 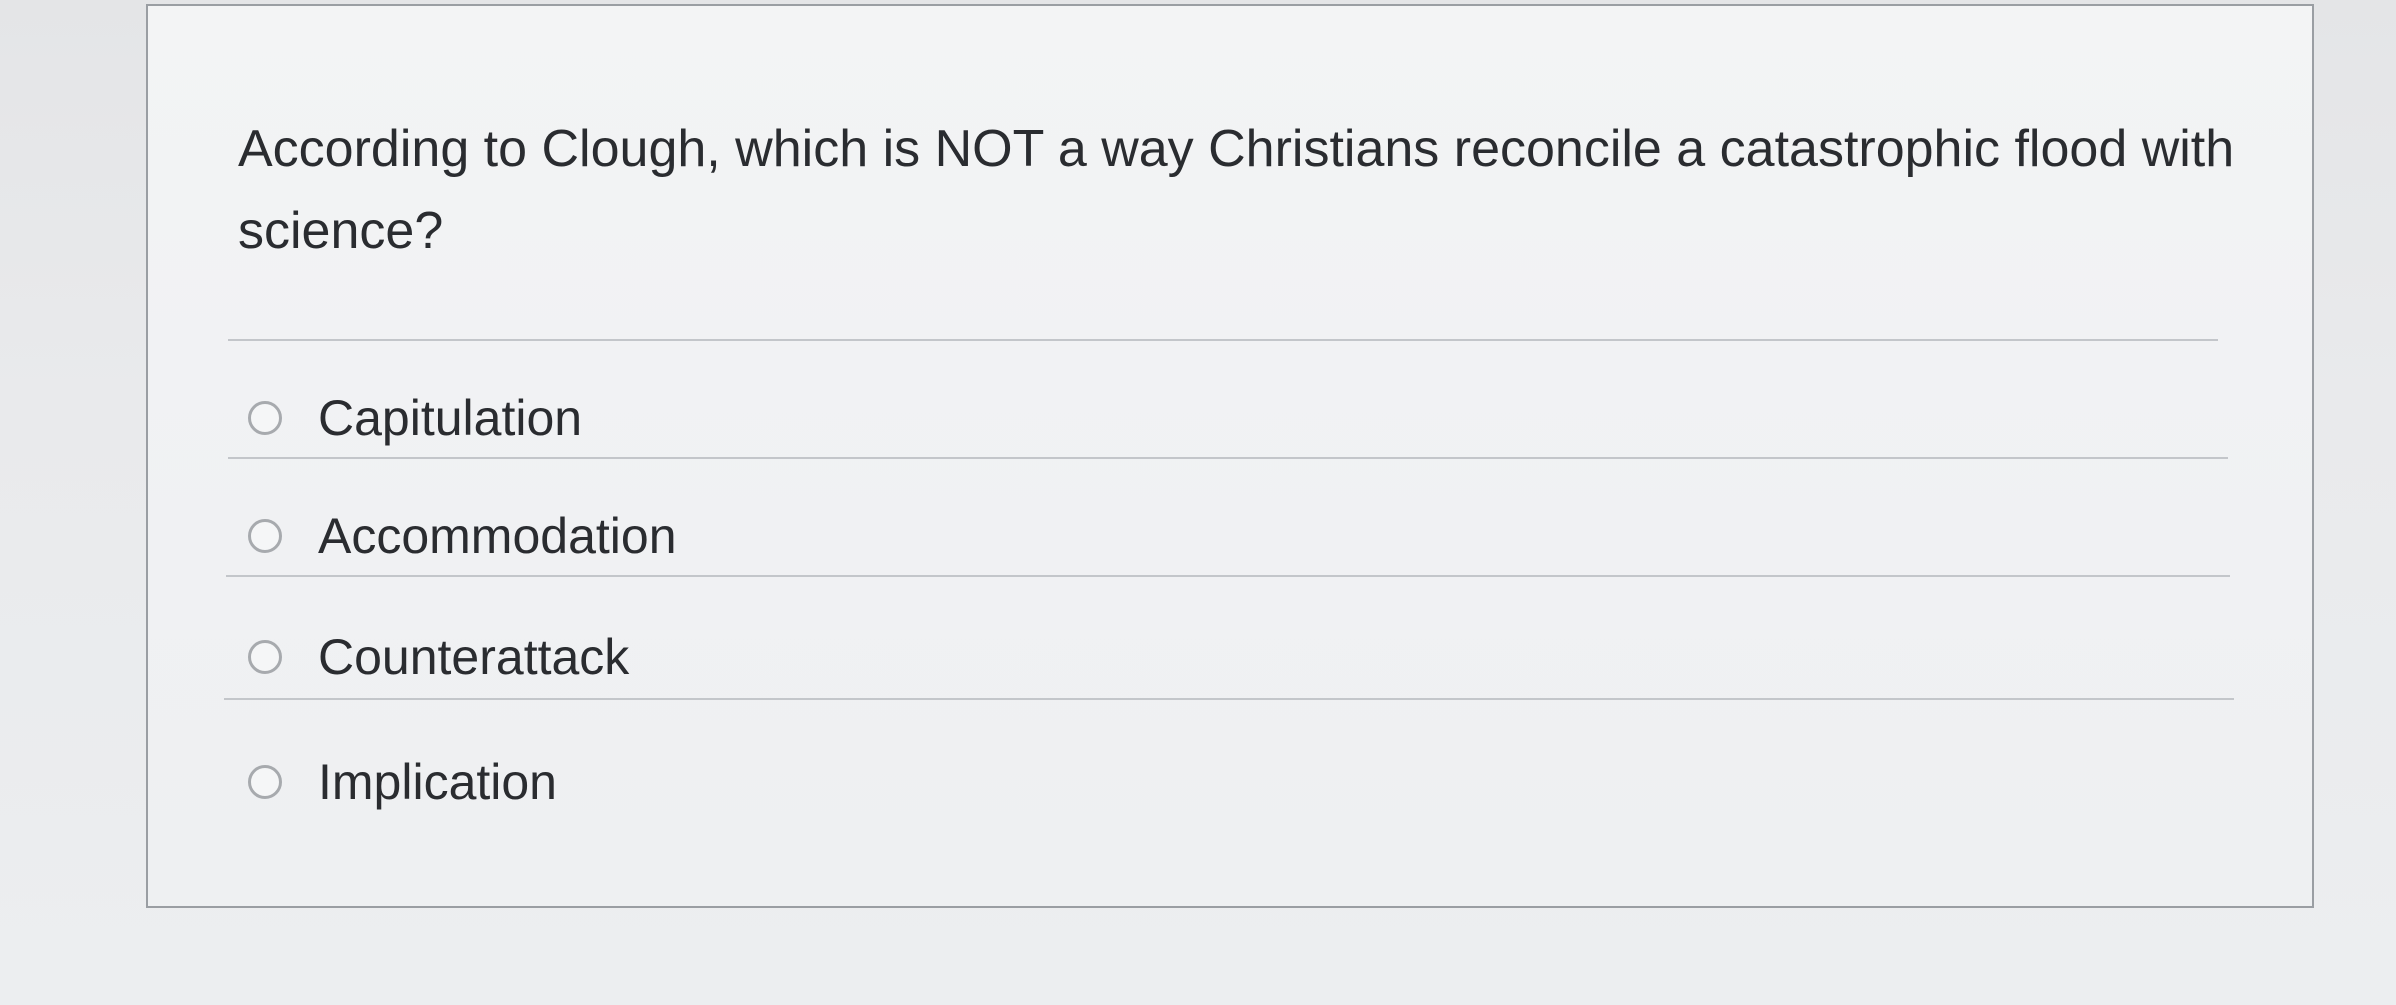 I want to click on option-label: Implication, so click(x=437, y=782).